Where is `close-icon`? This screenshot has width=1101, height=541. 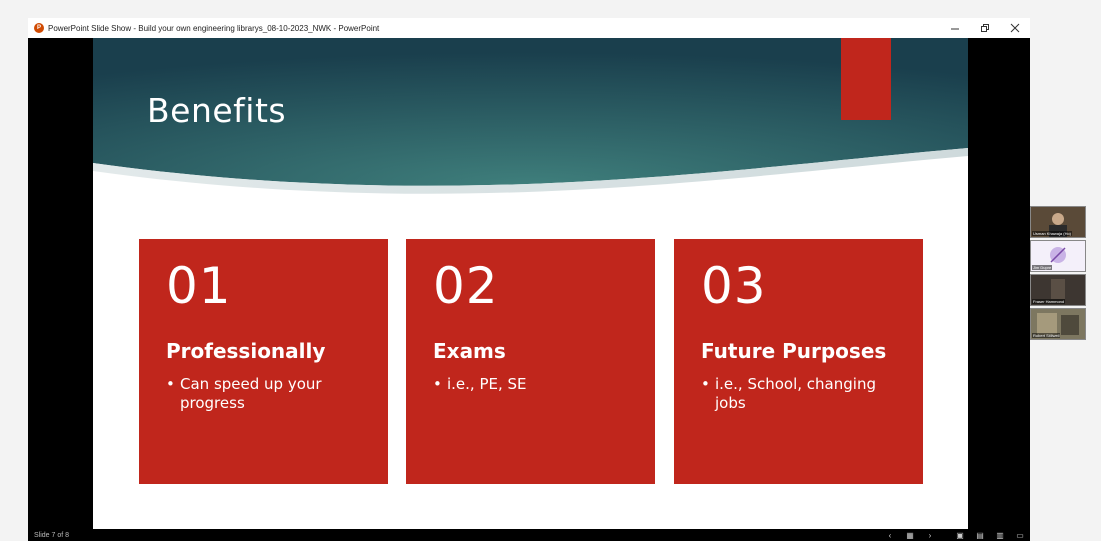 close-icon is located at coordinates (1015, 28).